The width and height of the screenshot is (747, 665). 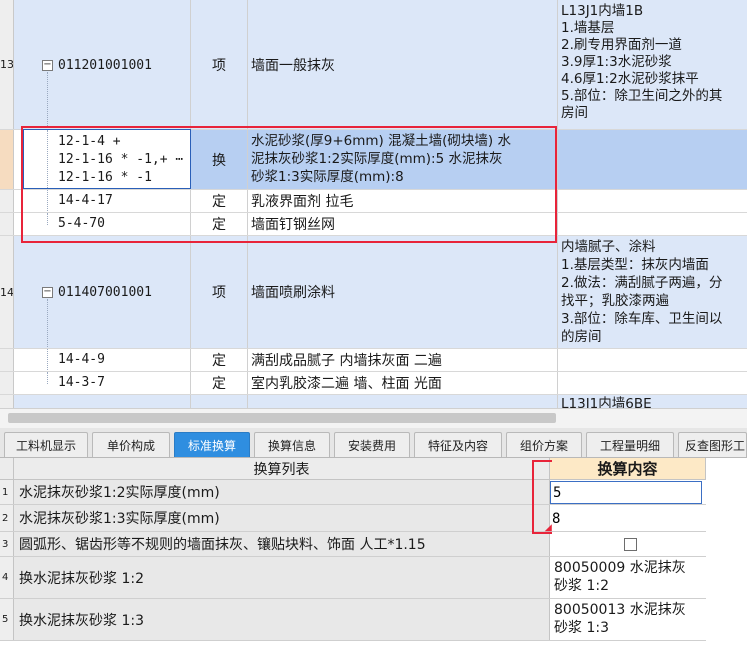 I want to click on tab-labor-material: 工料机显示, so click(x=46, y=444).